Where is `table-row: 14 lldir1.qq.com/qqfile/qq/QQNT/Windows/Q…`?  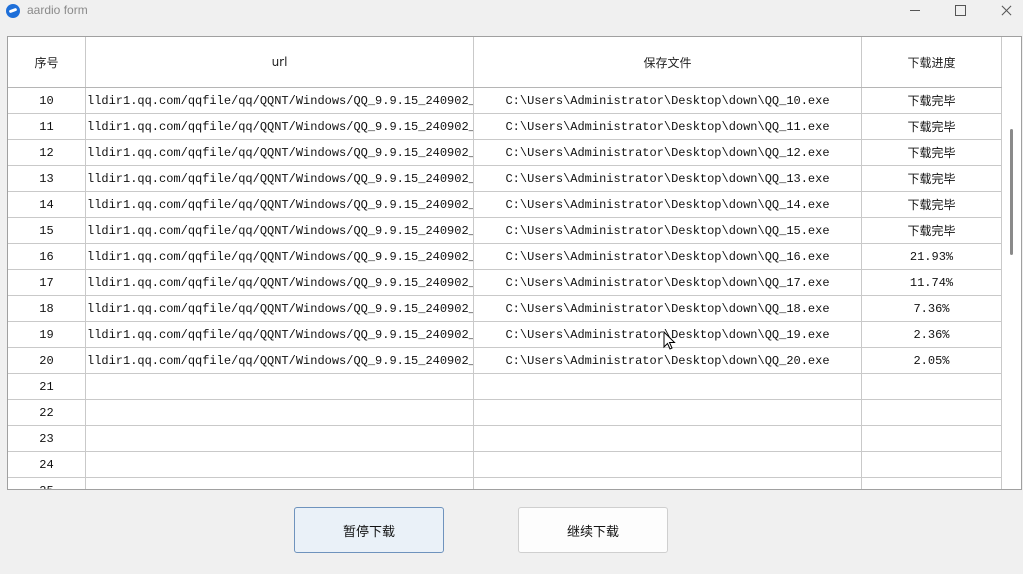 table-row: 14 lldir1.qq.com/qqfile/qq/QQNT/Windows/Q… is located at coordinates (505, 205).